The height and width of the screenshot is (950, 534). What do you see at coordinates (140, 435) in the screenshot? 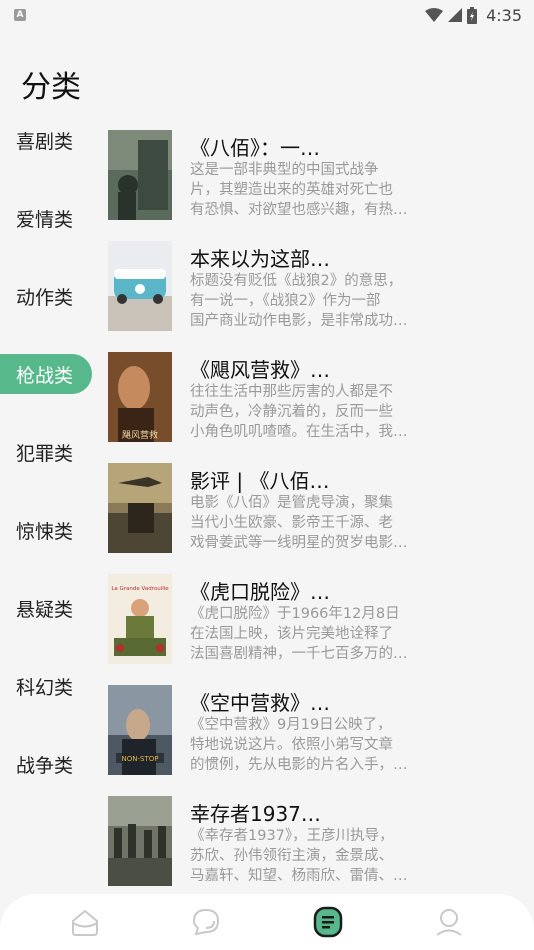
I see `poster-title: 飓风营救` at bounding box center [140, 435].